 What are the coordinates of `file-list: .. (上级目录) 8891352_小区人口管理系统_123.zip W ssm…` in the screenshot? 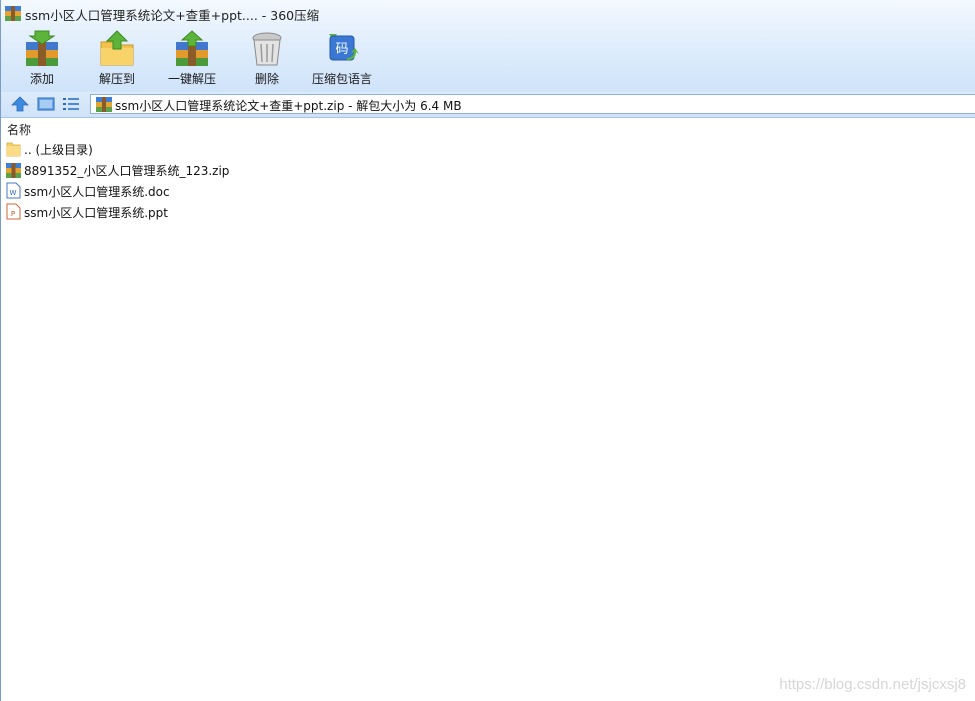 It's located at (488, 180).